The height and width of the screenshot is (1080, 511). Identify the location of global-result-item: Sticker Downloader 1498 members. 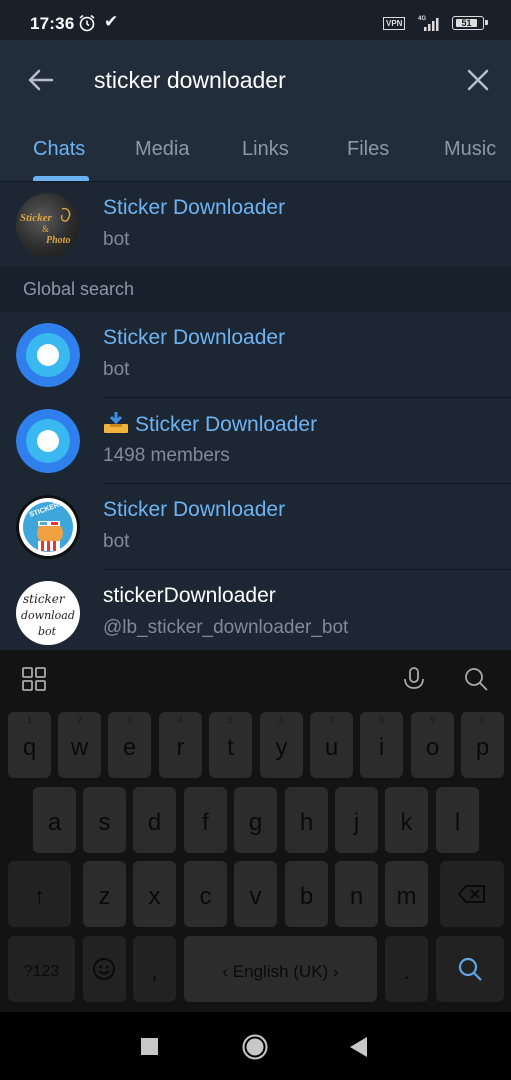
(255, 441).